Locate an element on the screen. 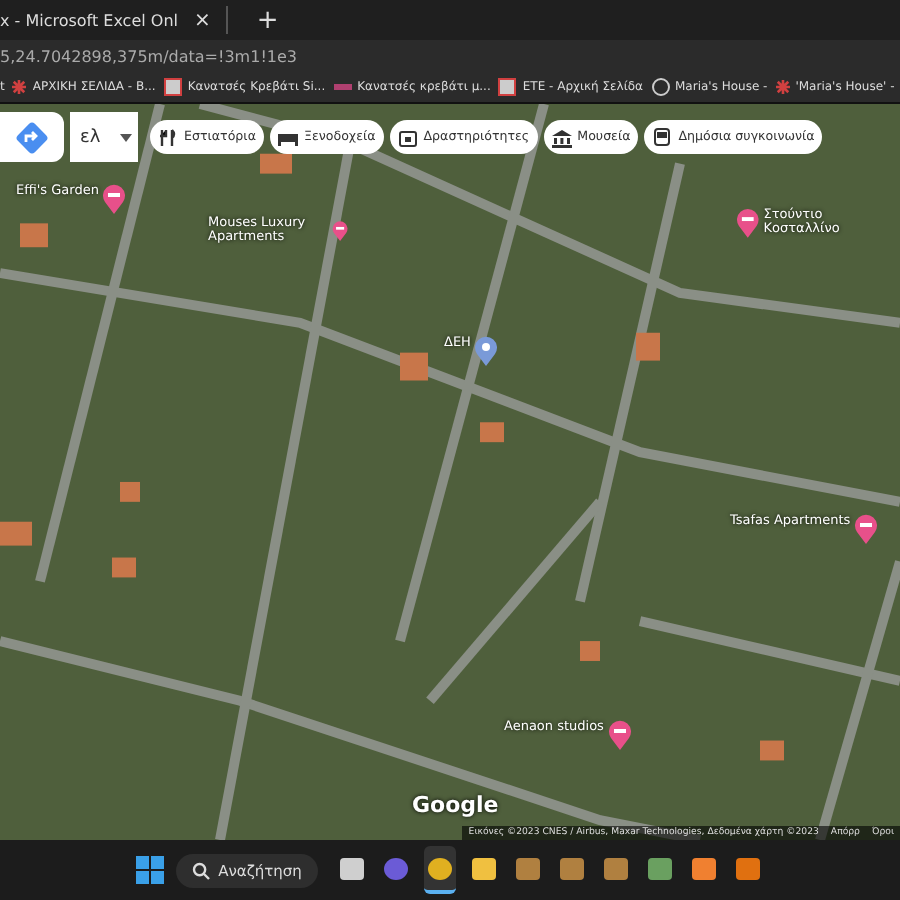 This screenshot has width=900, height=900. search-value: ελ is located at coordinates (90, 137).